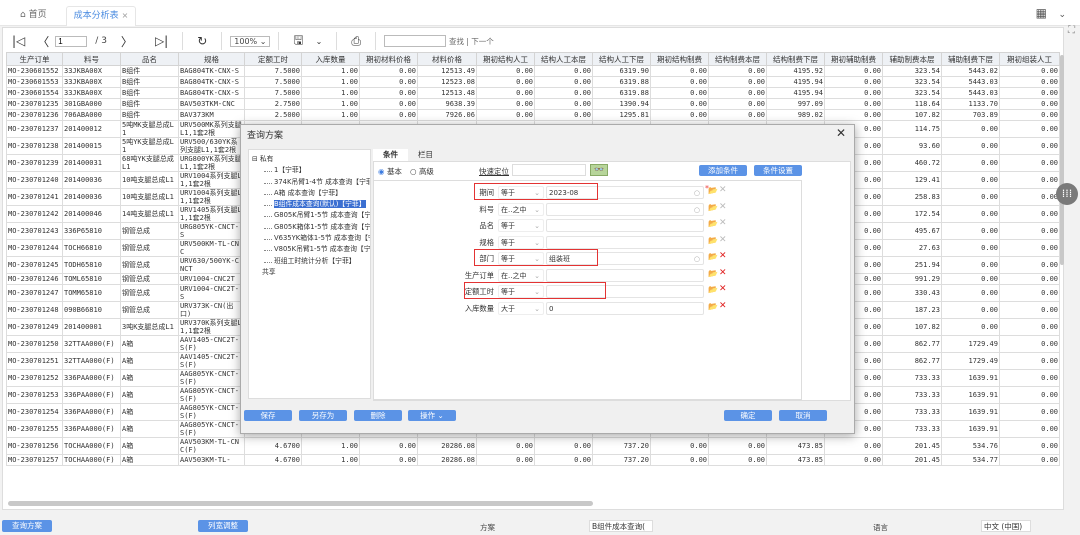 This screenshot has width=1080, height=535. I want to click on tree-item: V635YK箱体1-5节 成本查询【宁菲】, so click(311, 238).